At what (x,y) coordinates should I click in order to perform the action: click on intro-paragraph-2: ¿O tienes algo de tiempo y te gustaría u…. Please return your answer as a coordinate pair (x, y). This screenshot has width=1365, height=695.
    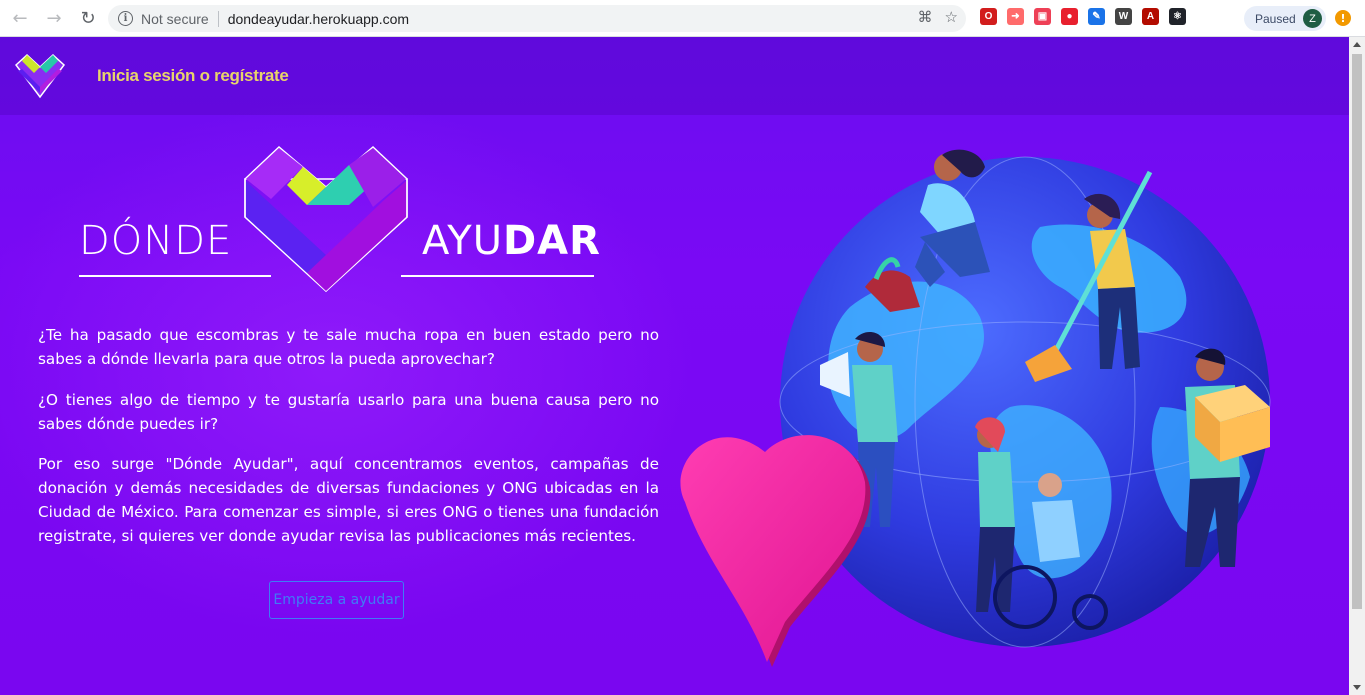
    Looking at the image, I should click on (348, 412).